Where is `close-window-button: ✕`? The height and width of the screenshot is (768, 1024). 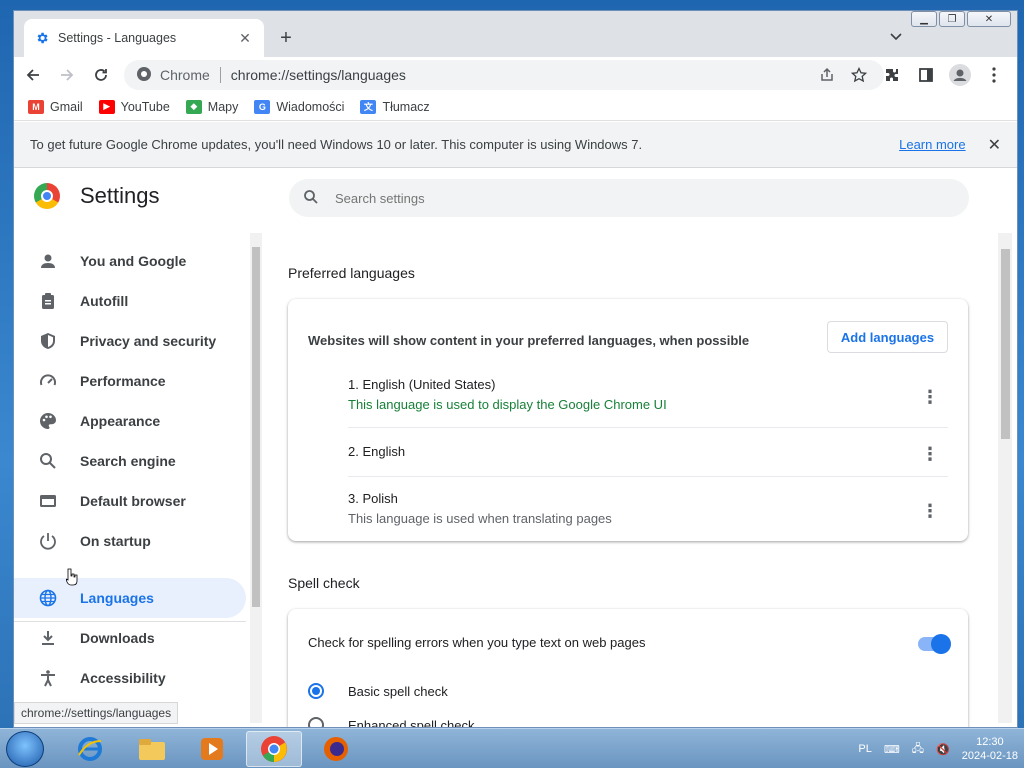 close-window-button: ✕ is located at coordinates (989, 19).